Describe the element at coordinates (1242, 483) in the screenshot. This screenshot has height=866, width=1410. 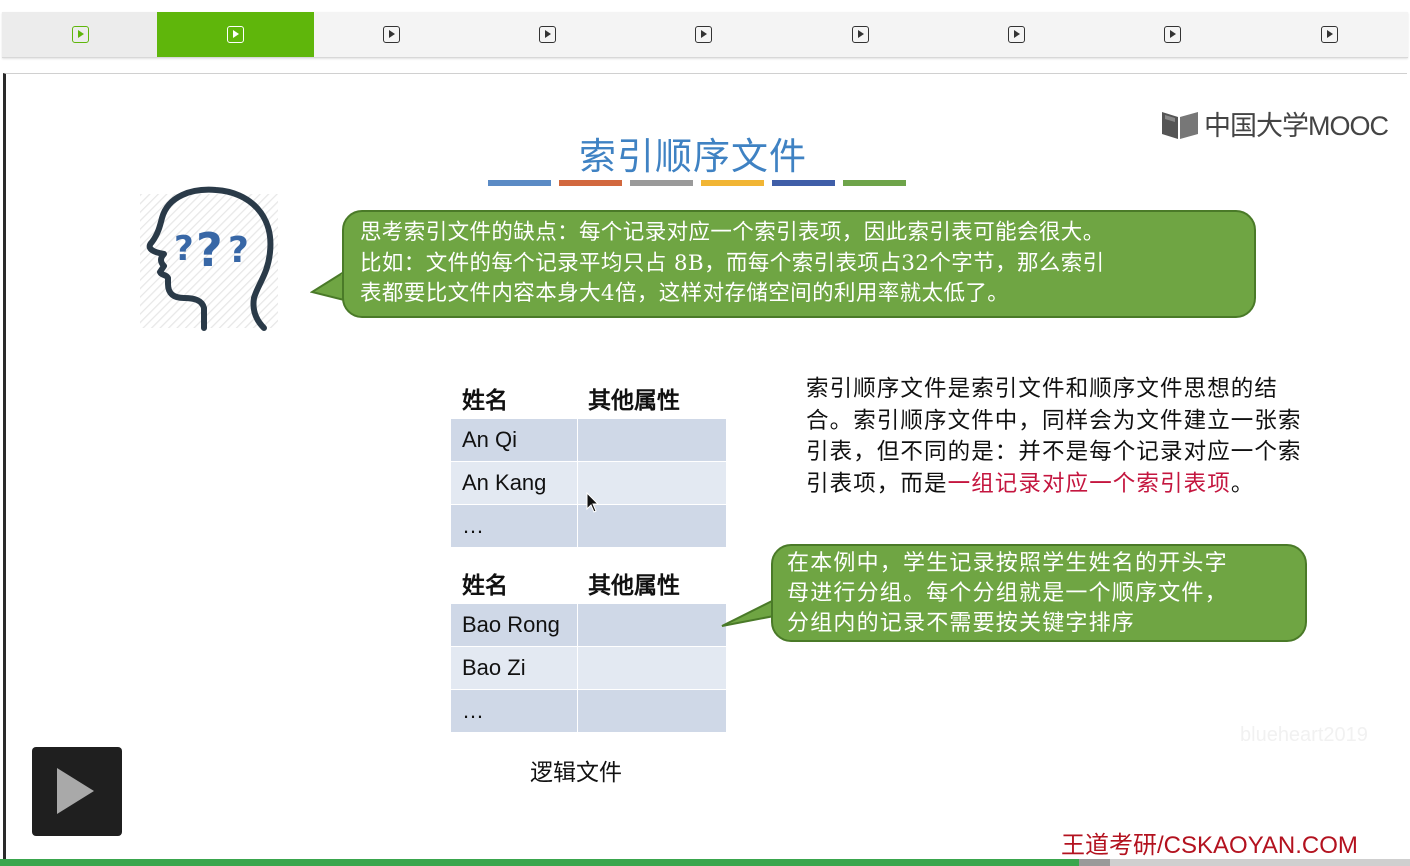
I see `paragraph-end: 。` at that location.